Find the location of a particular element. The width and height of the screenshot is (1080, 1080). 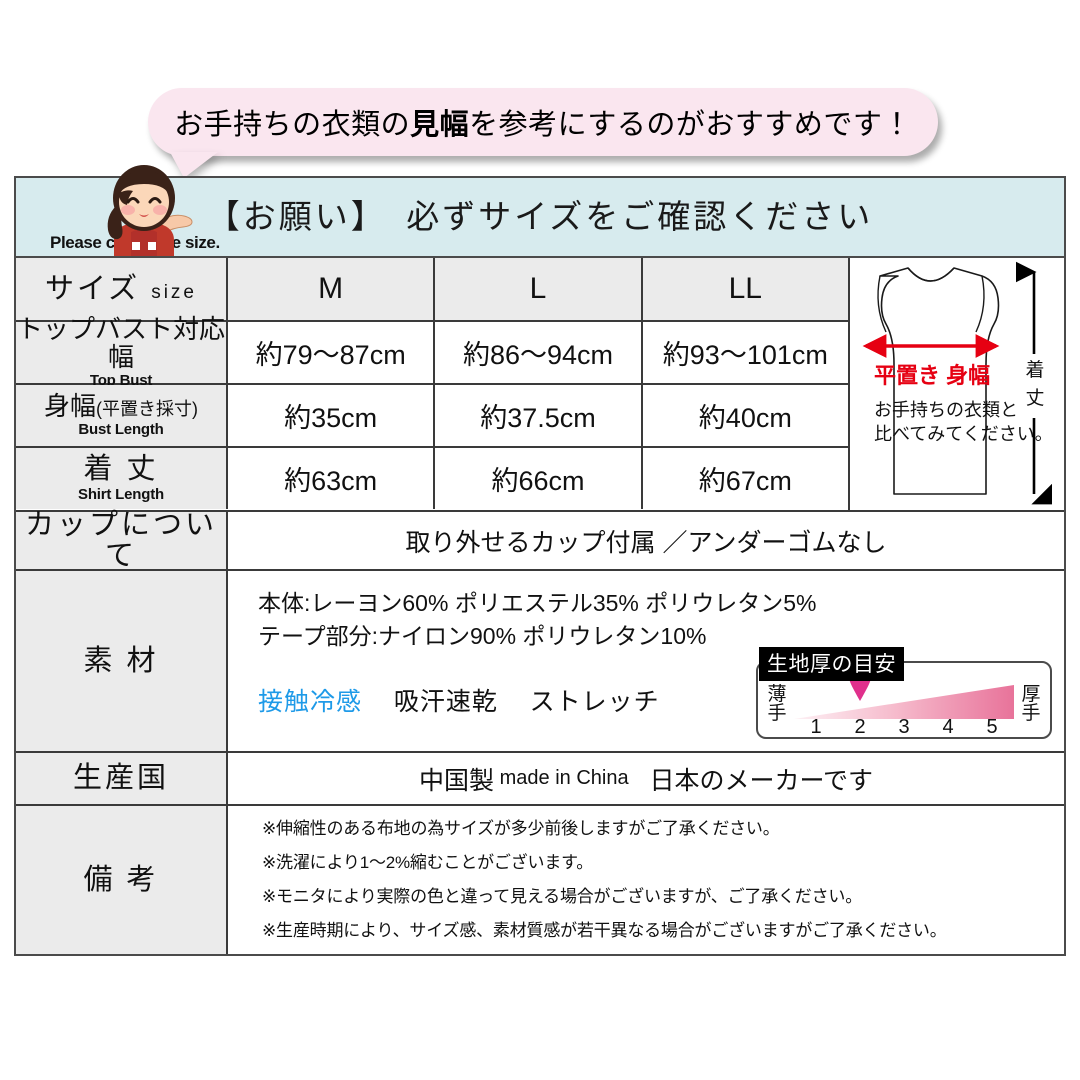

shirt-length-value-m: 約63cm is located at coordinates (332, 478).